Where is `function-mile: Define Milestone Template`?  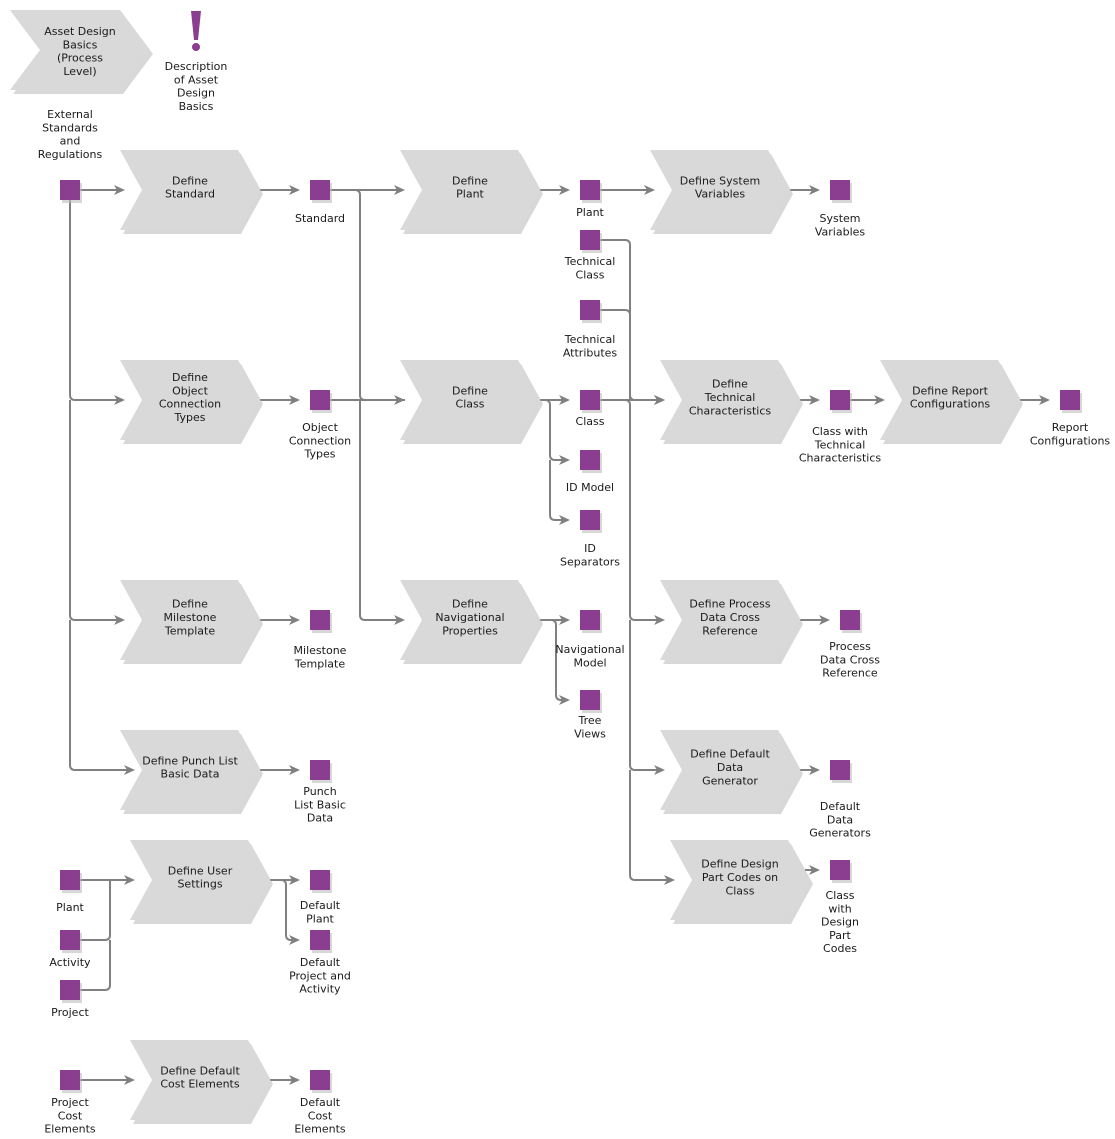 function-mile: Define Milestone Template is located at coordinates (191, 622).